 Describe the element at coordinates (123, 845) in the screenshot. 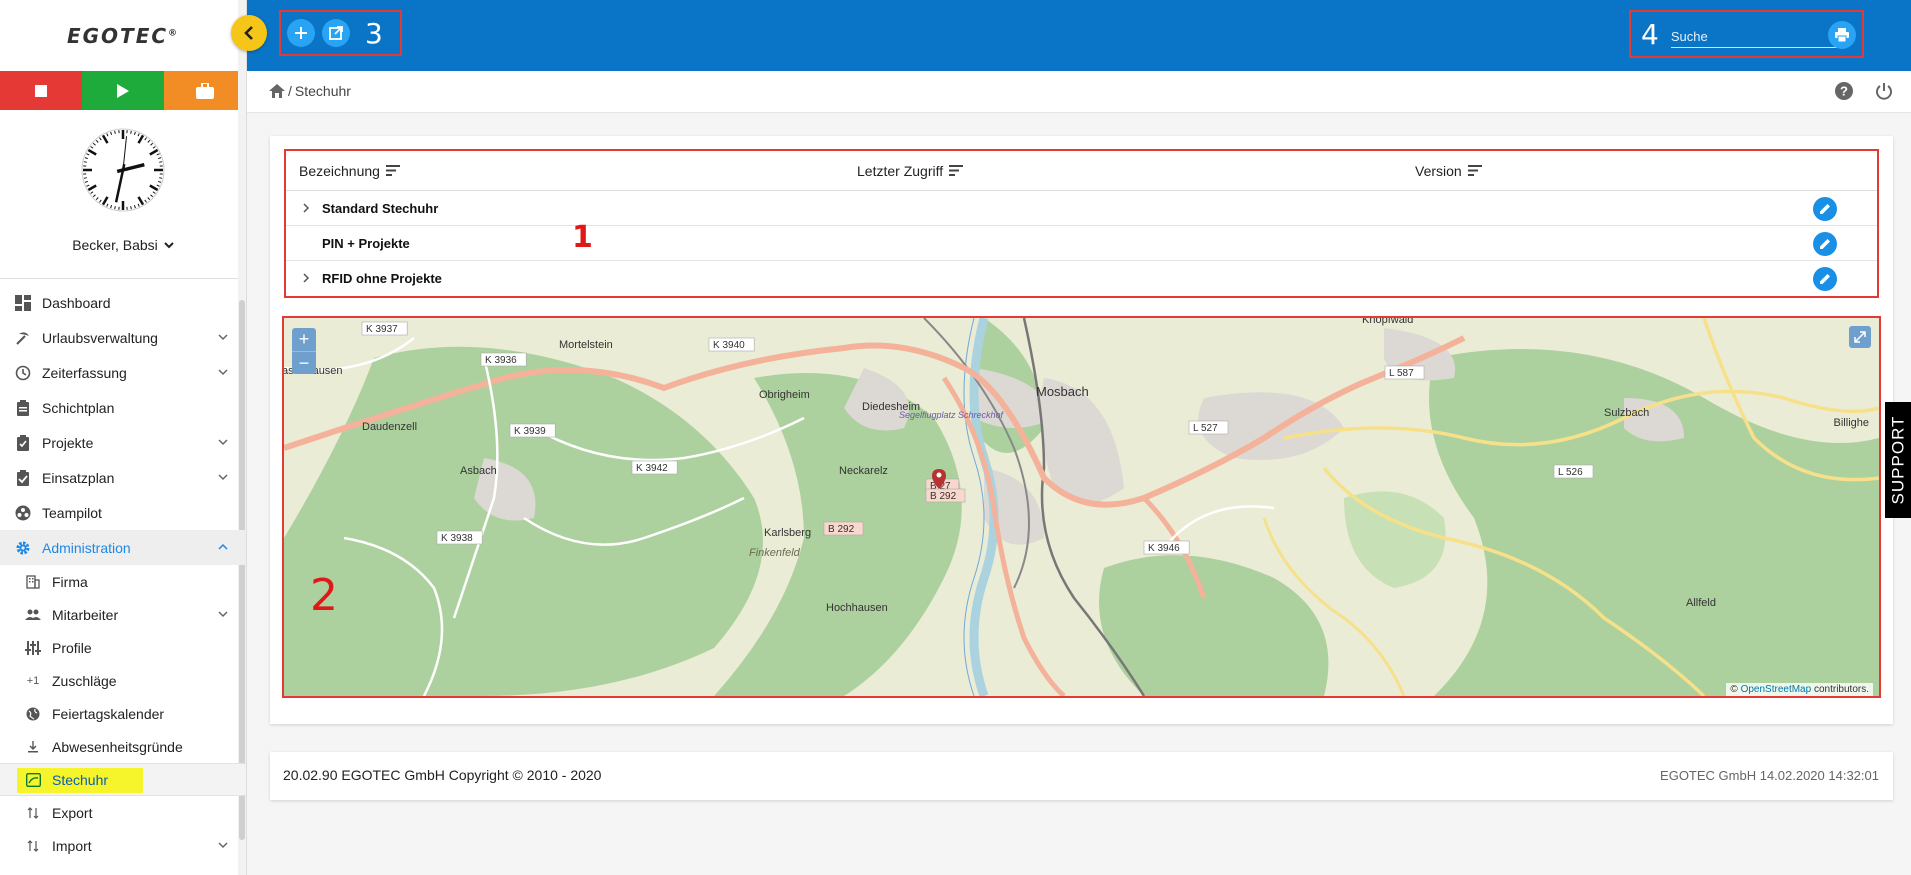

I see `sidebar-subitem-import: Import` at that location.